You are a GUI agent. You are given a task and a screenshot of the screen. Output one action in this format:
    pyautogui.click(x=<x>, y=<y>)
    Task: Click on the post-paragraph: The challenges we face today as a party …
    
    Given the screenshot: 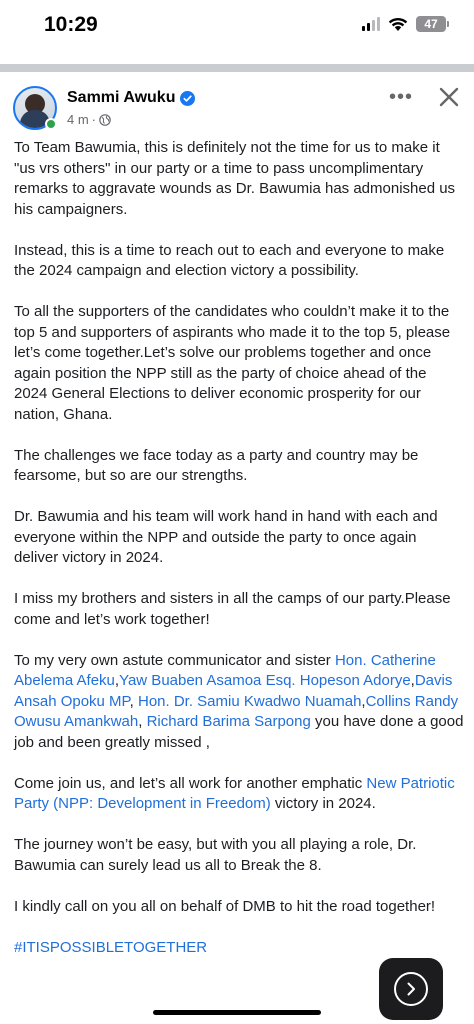 What is the action you would take?
    pyautogui.click(x=216, y=465)
    